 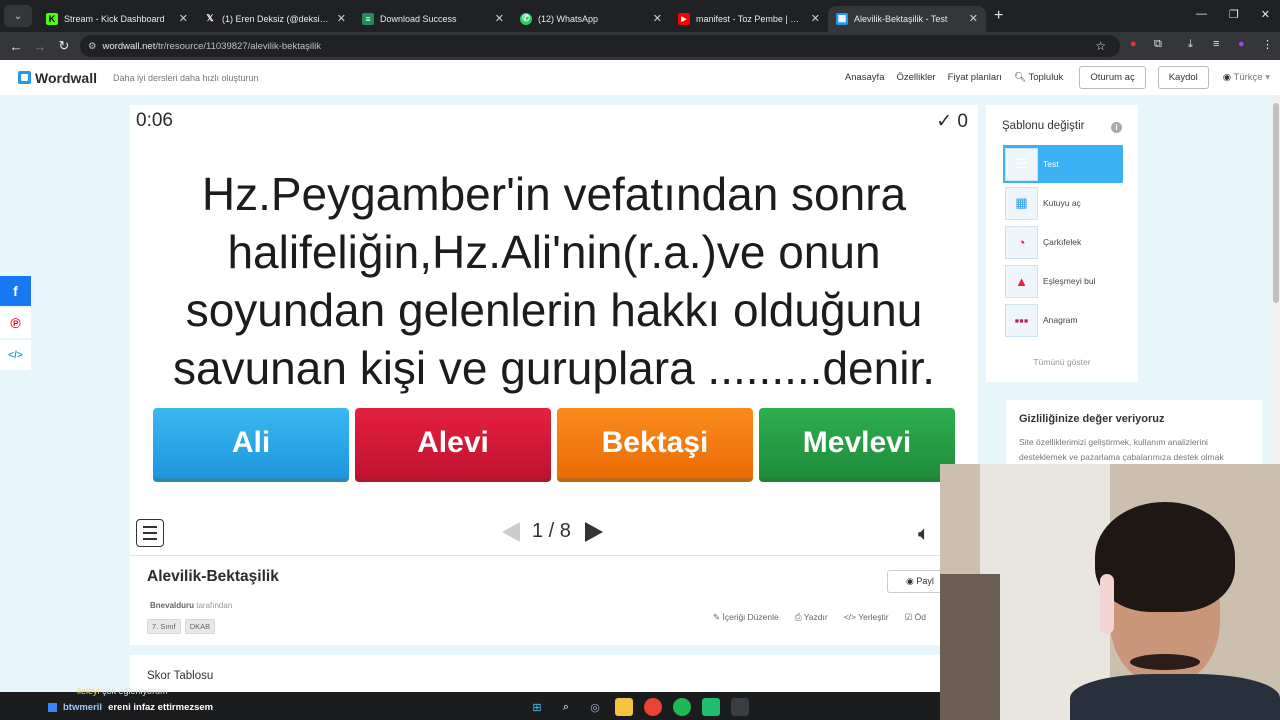 I want to click on windows-start-icon: ⊞, so click(x=537, y=707).